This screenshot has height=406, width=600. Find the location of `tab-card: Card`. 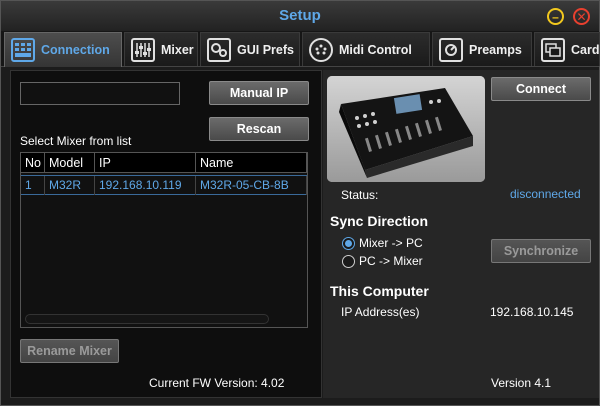

tab-card: Card is located at coordinates (567, 49).